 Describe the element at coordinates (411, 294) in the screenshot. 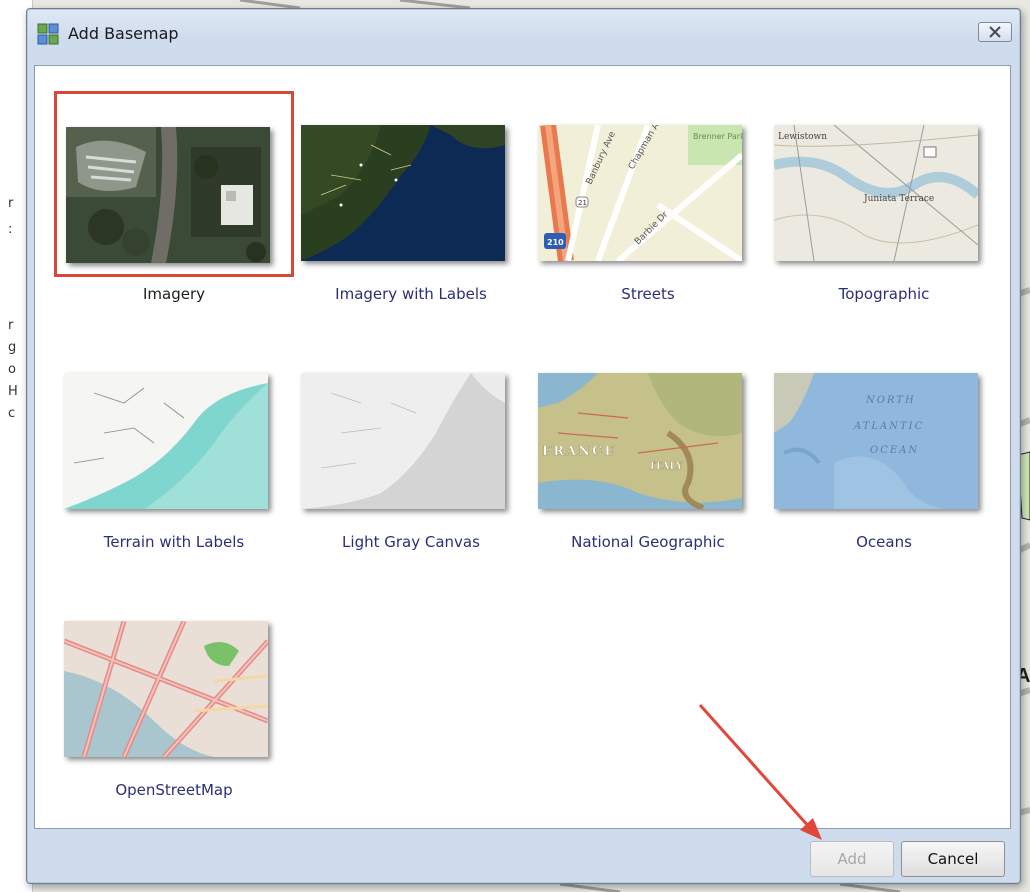

I see `basemap-label: Imagery with Labels` at that location.